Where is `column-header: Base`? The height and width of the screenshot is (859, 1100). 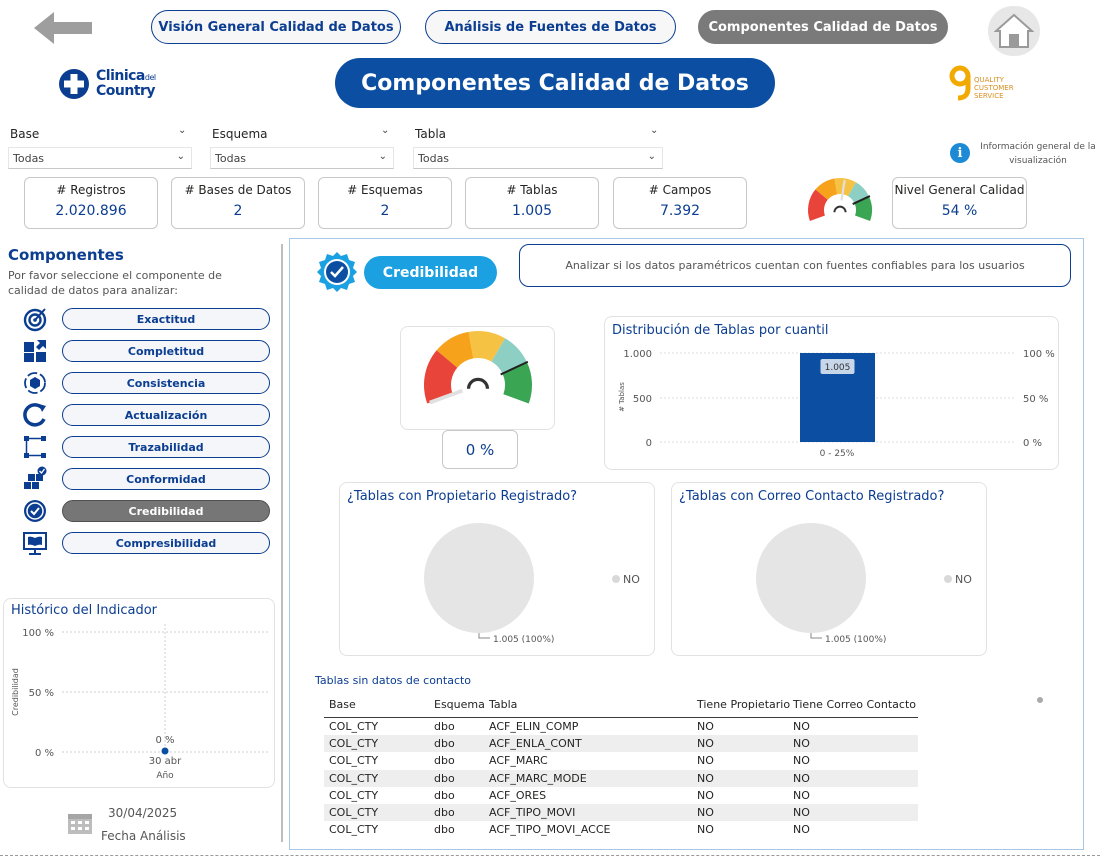
column-header: Base is located at coordinates (379, 704).